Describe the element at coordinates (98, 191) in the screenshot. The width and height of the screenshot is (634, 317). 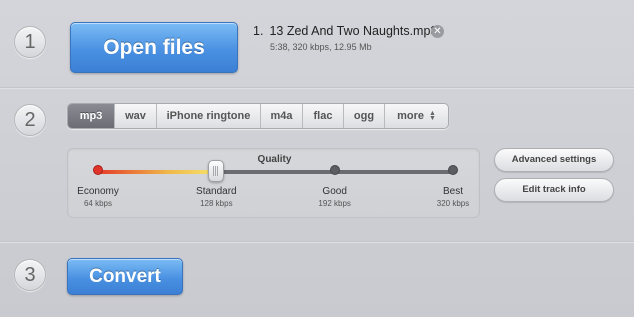
I see `level-name: Economy` at that location.